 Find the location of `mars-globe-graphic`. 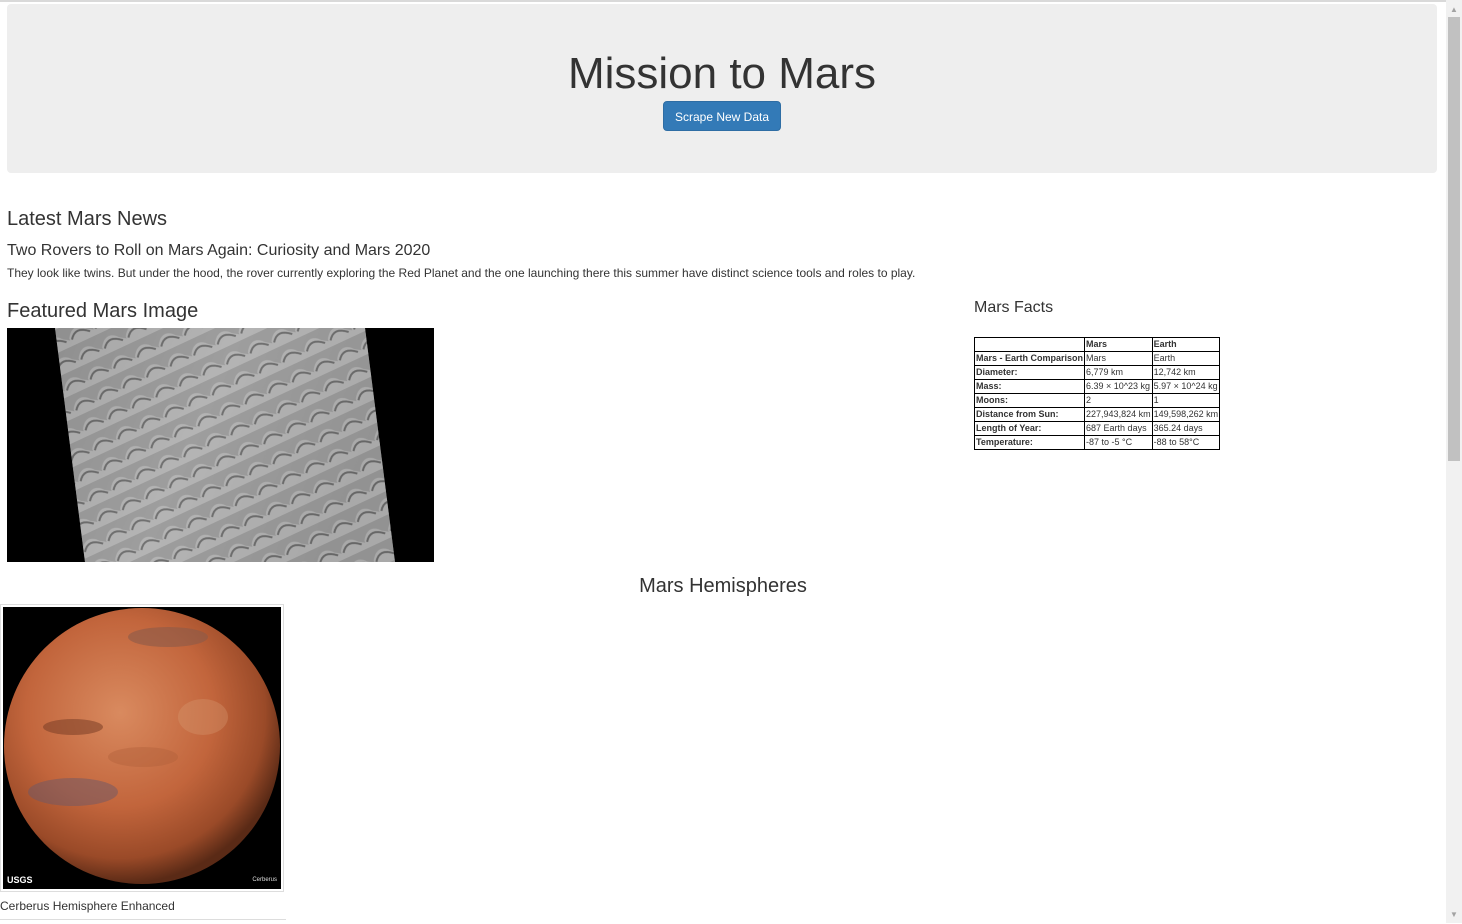

mars-globe-graphic is located at coordinates (142, 748).